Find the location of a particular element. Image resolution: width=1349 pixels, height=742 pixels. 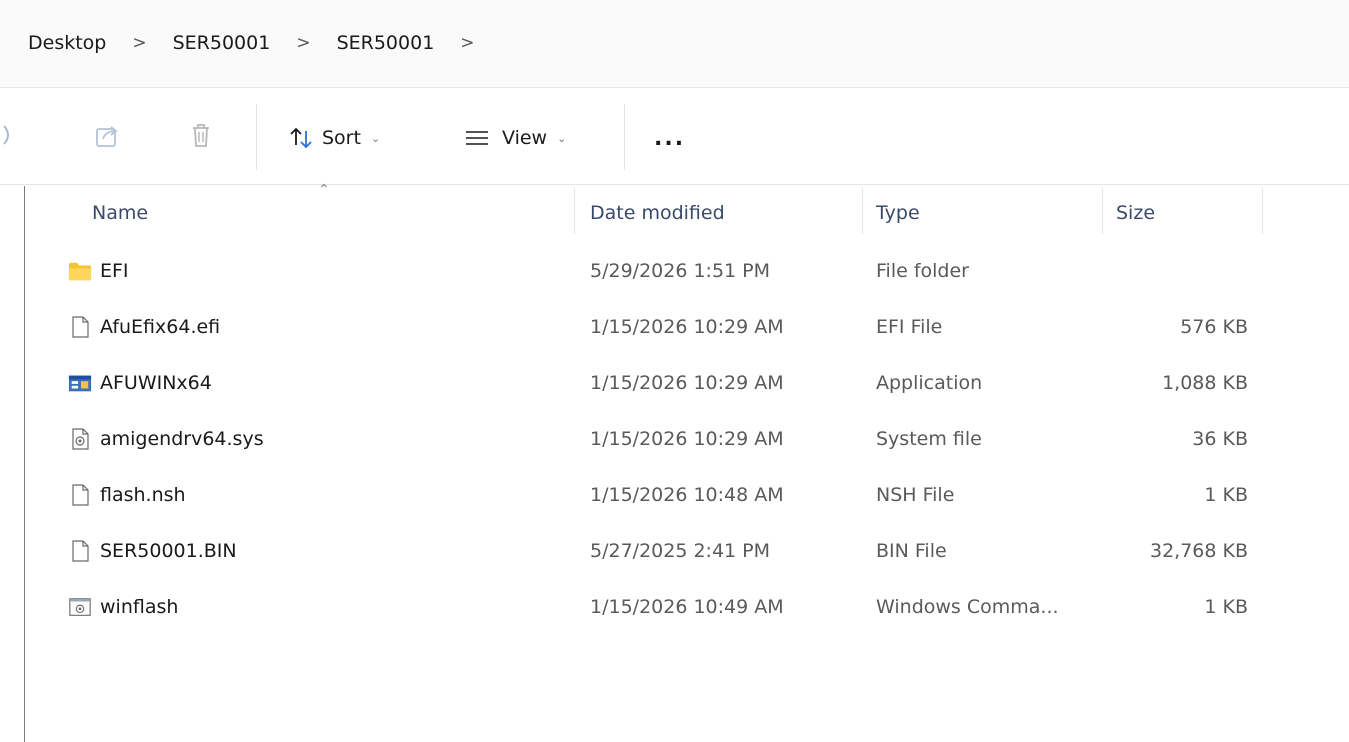

column-header-name: Name is located at coordinates (120, 213).